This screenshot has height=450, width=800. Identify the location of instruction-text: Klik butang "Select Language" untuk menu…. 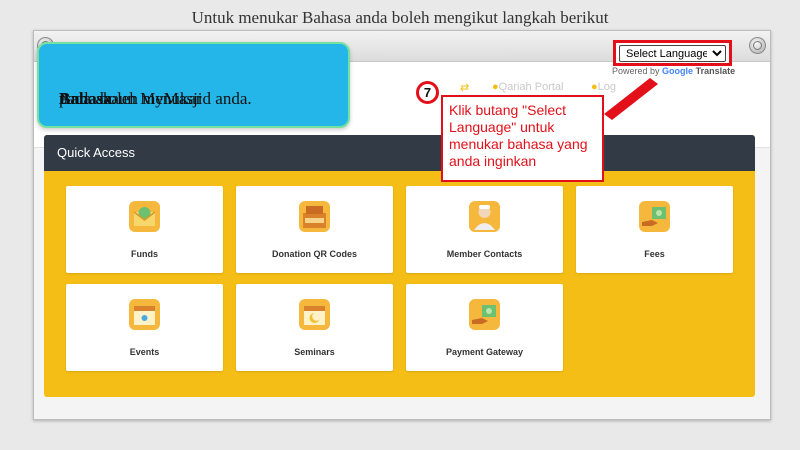
(518, 135).